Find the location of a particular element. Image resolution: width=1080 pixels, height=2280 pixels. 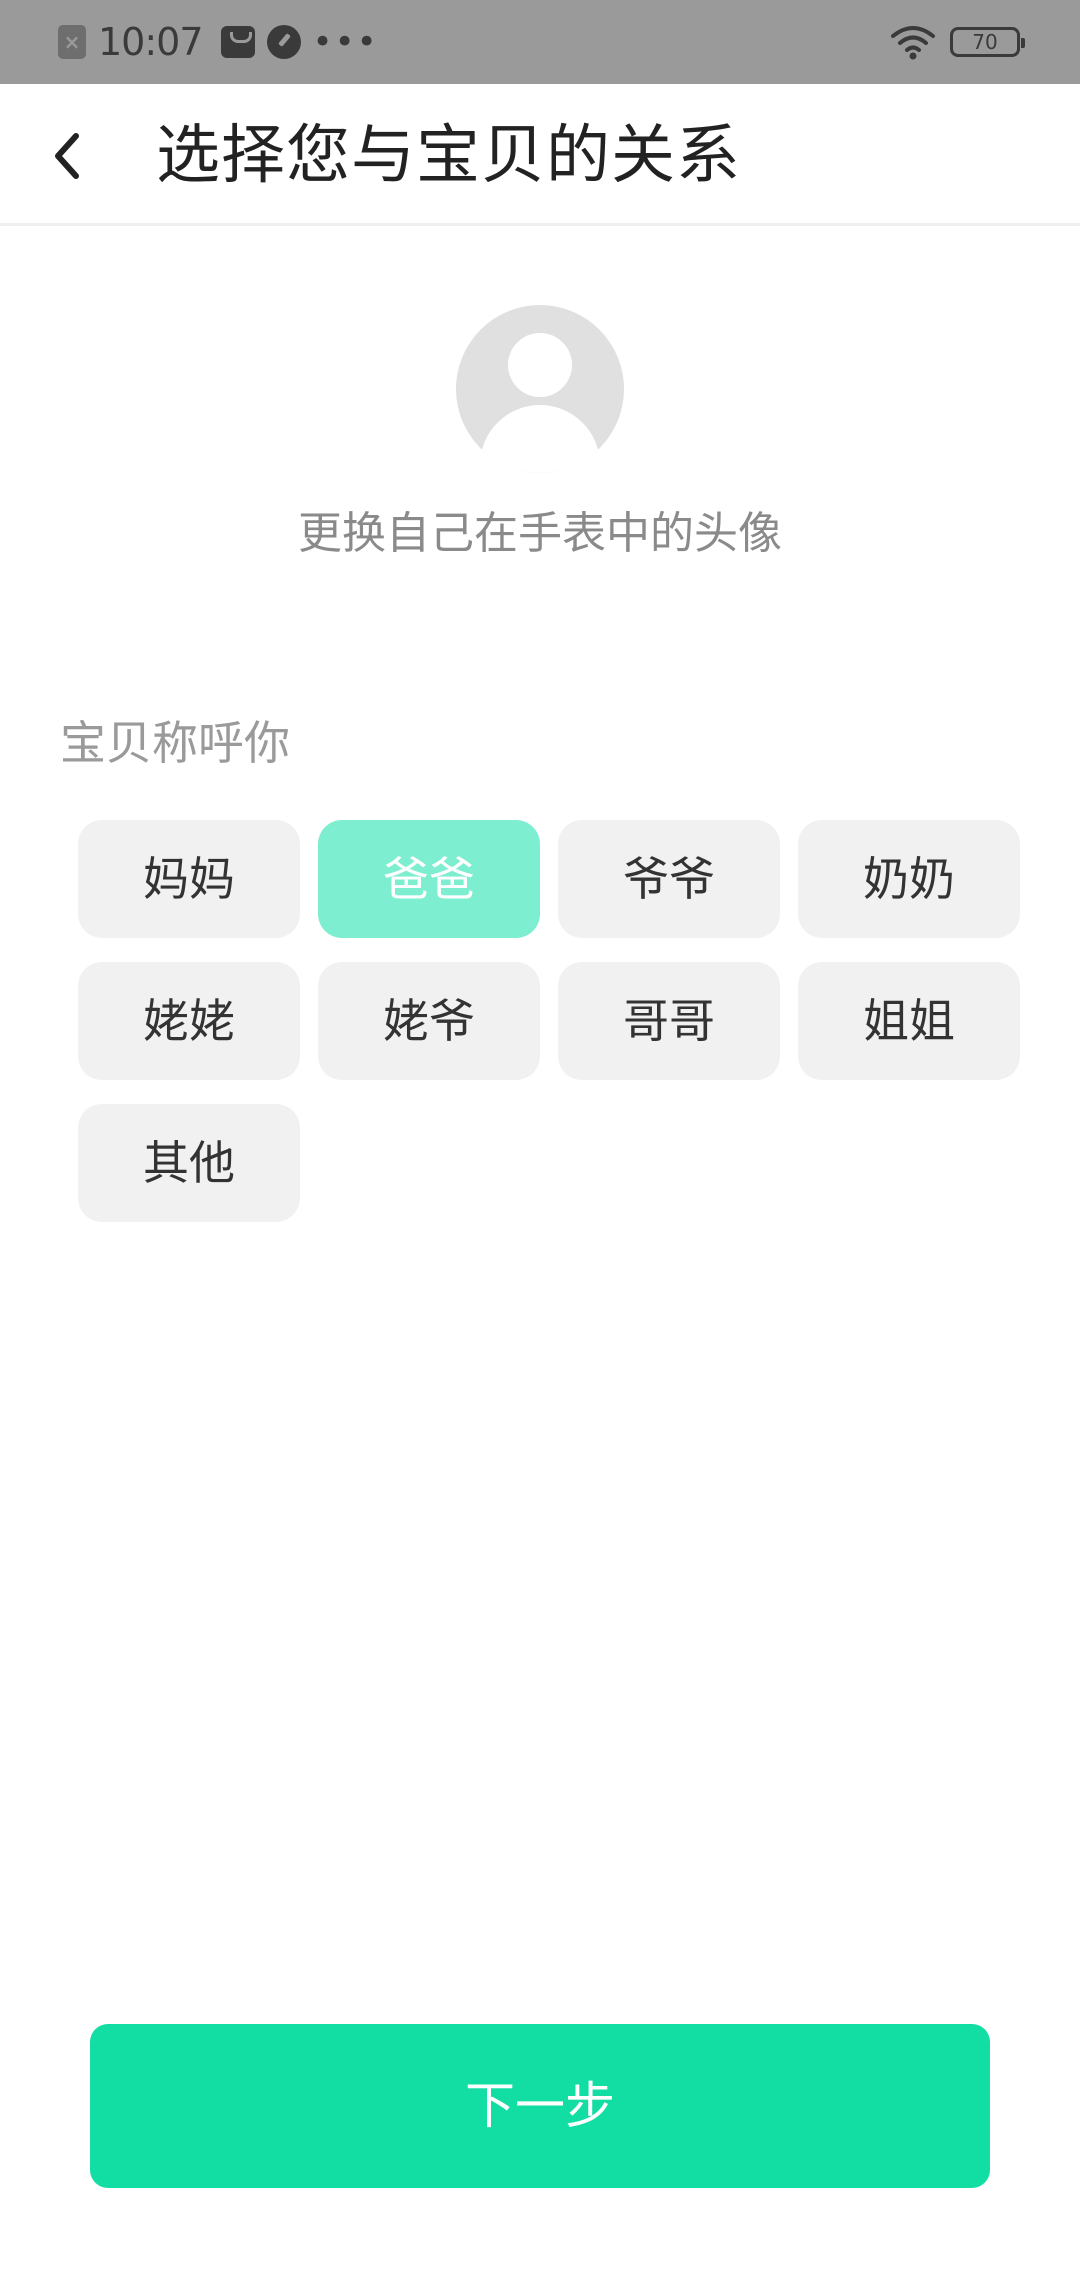

avatar-head-shape is located at coordinates (540, 365).